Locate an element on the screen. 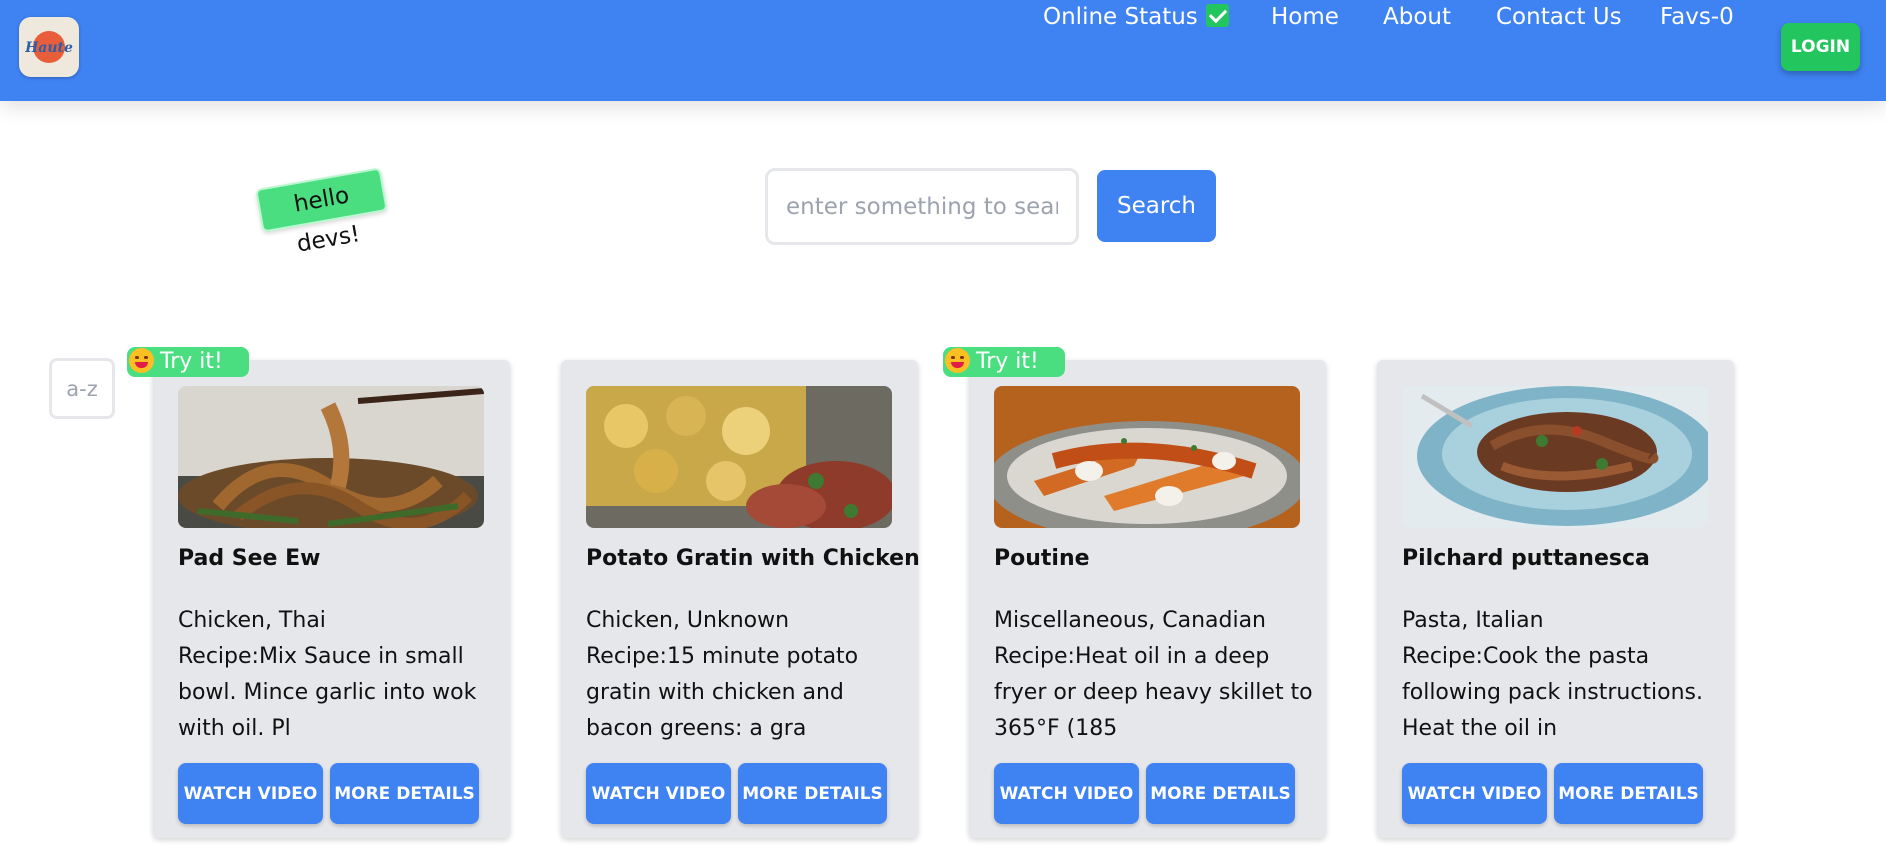 This screenshot has width=1886, height=866. nav-favs: Favs-0 is located at coordinates (1697, 17).